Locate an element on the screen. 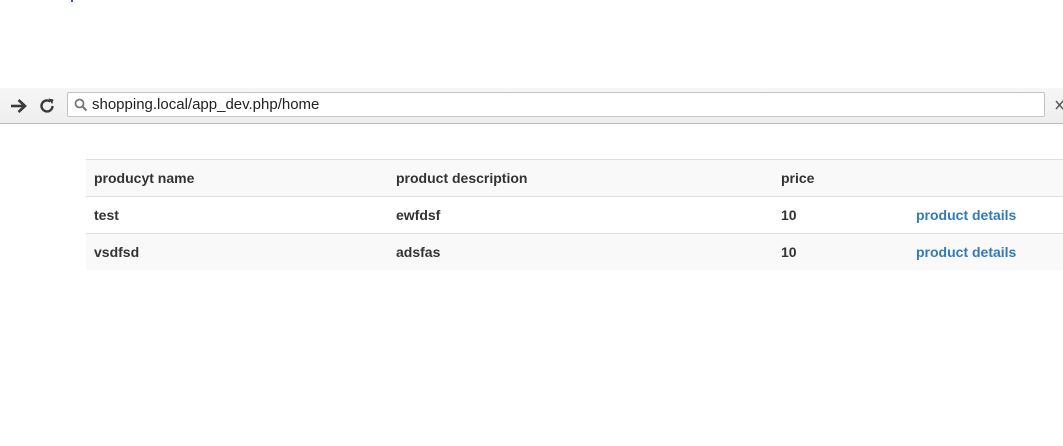 The height and width of the screenshot is (446, 1063). table-header-row: producyt name product description price is located at coordinates (574, 178).